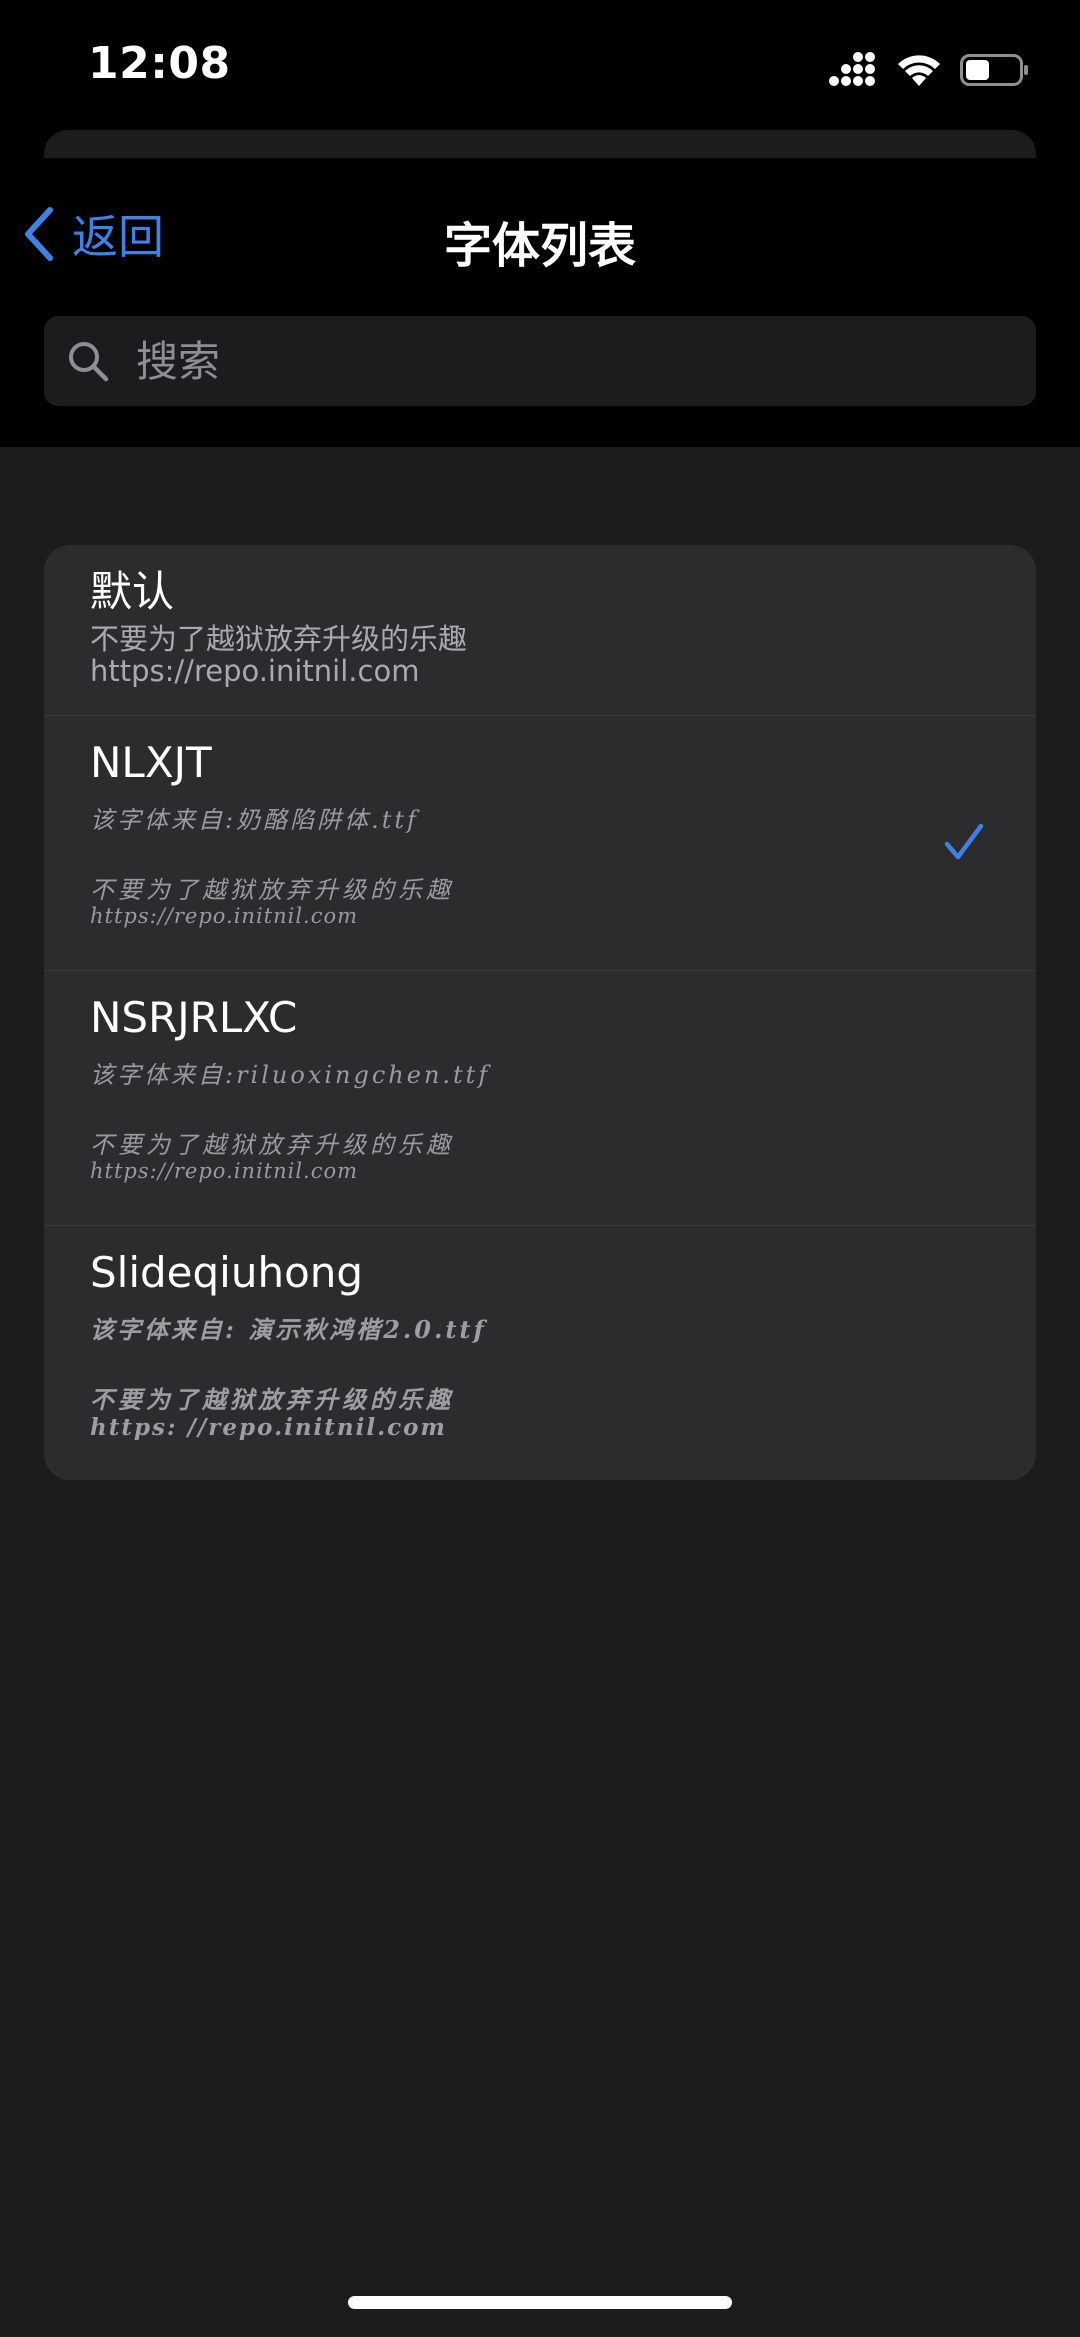  Describe the element at coordinates (151, 762) in the screenshot. I see `font-name: NLXJT` at that location.